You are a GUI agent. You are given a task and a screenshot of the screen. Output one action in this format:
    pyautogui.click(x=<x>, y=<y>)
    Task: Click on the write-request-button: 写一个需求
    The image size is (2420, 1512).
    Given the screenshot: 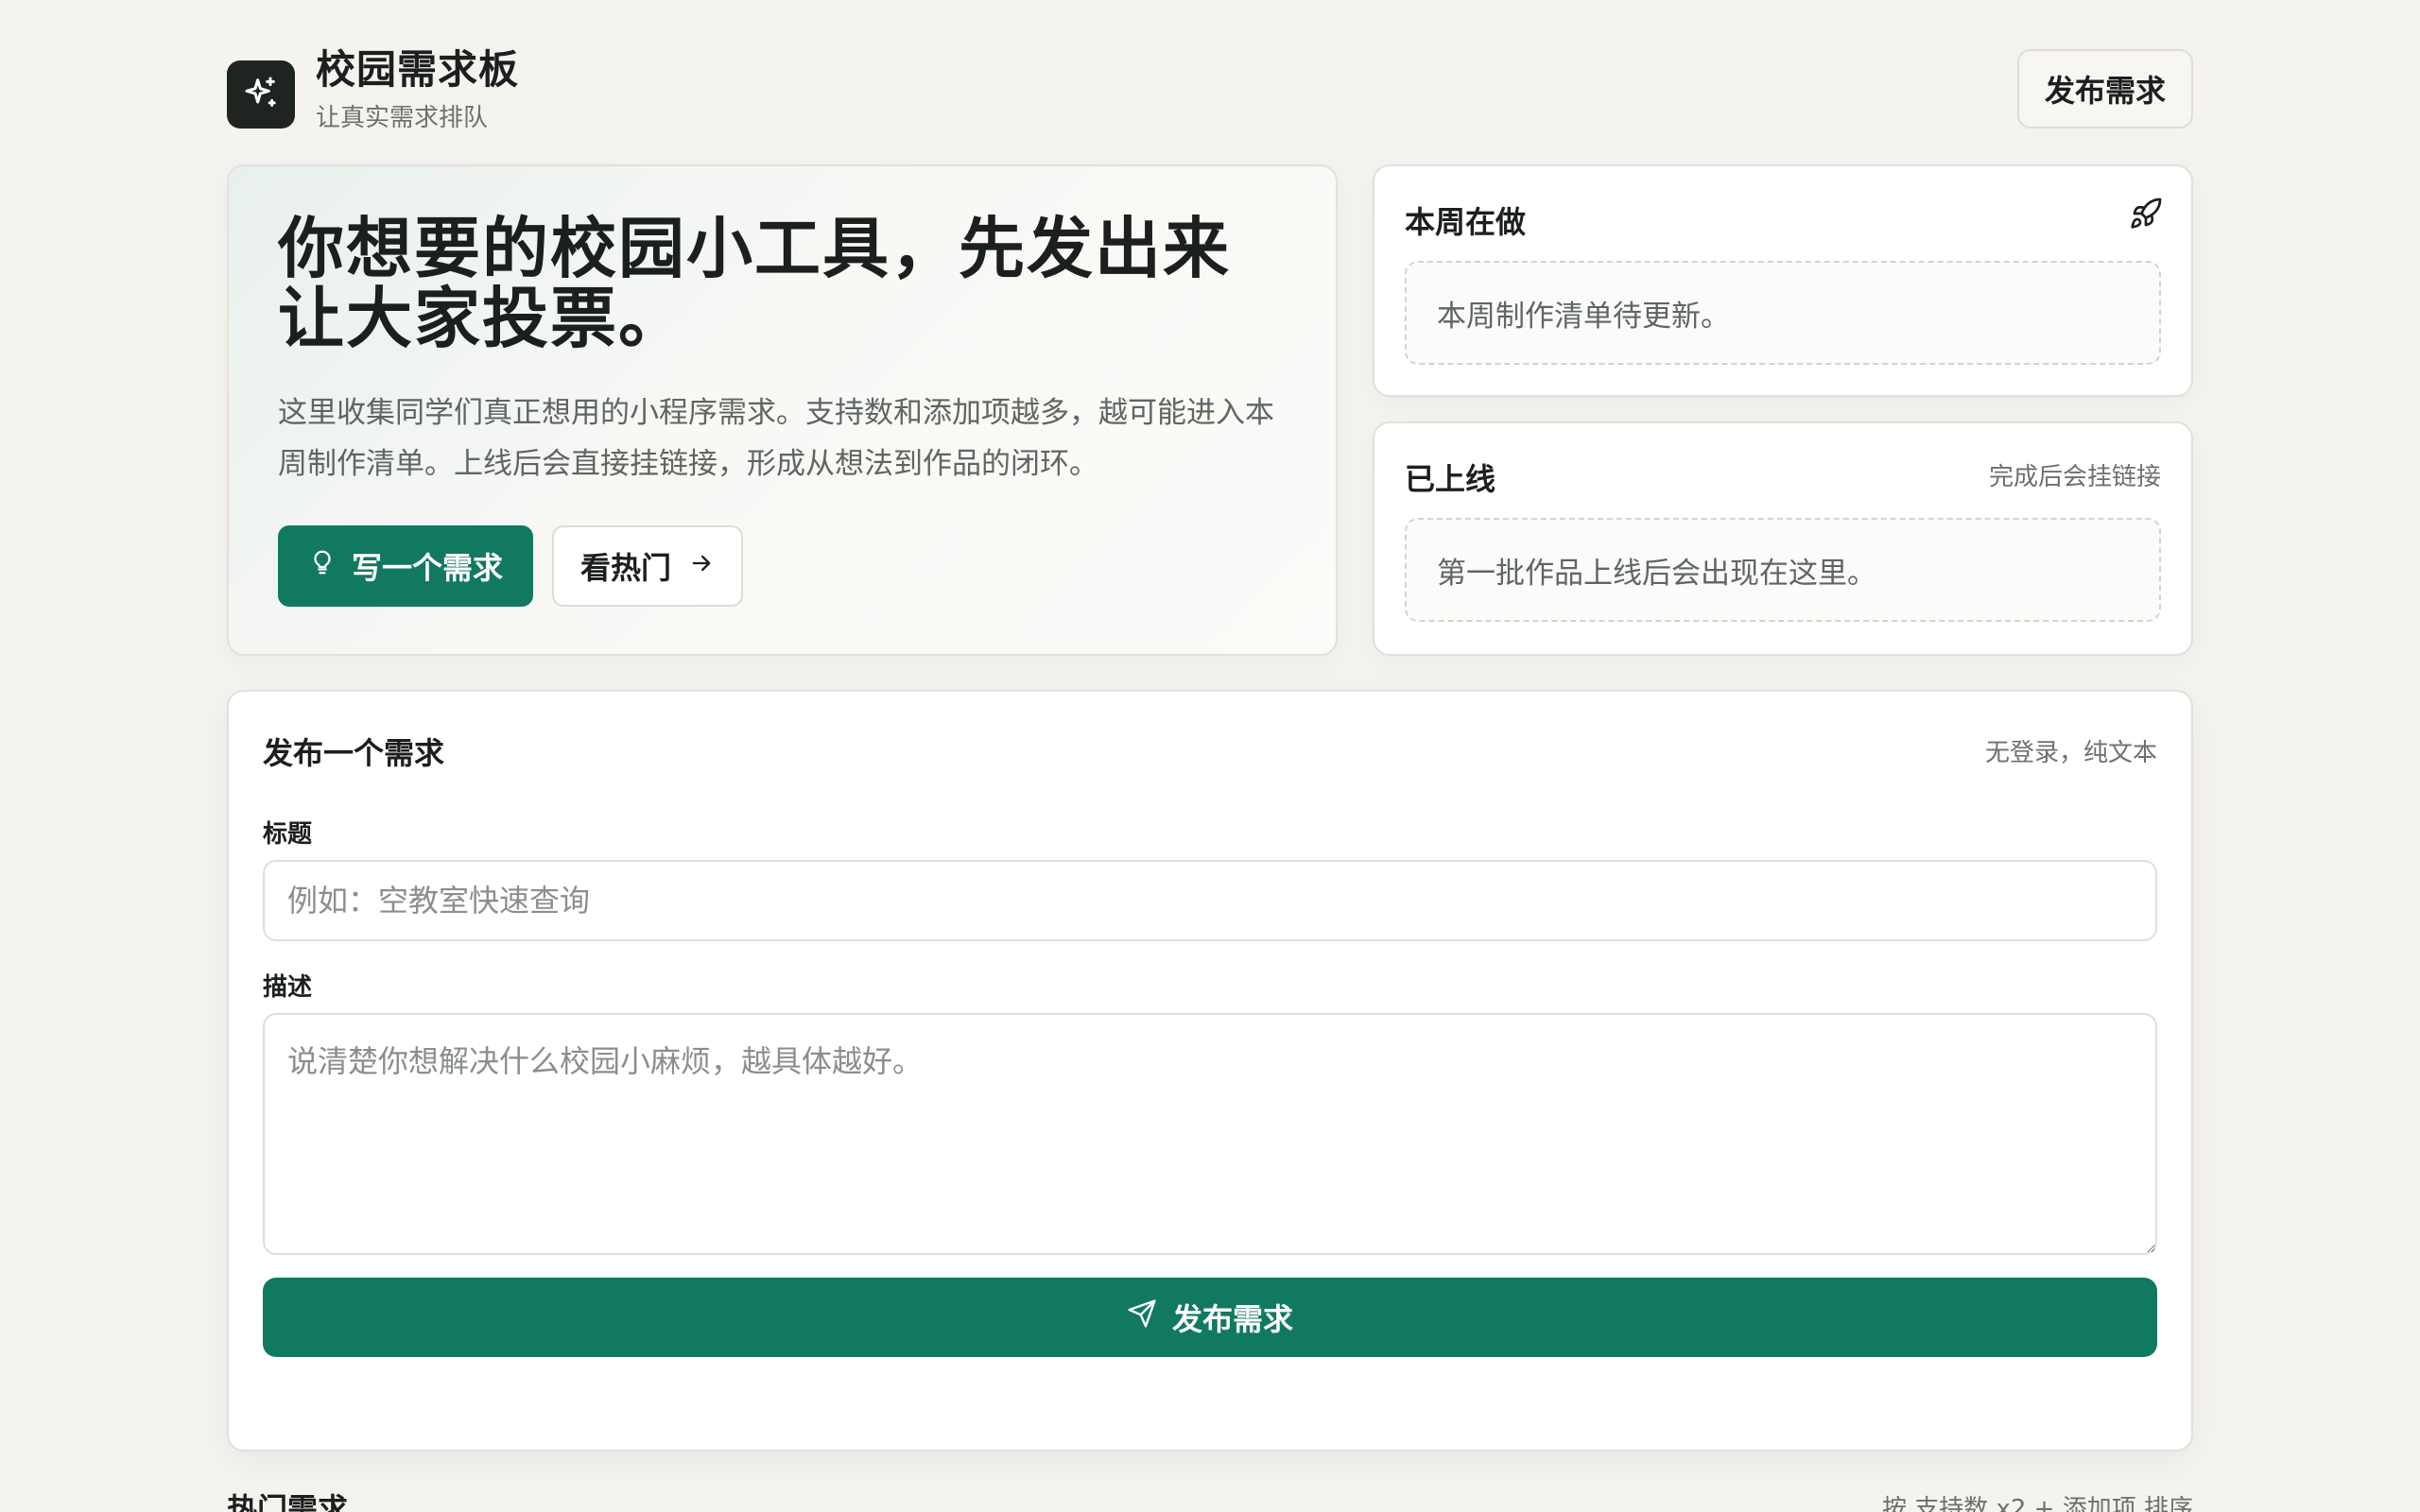 What is the action you would take?
    pyautogui.click(x=406, y=566)
    